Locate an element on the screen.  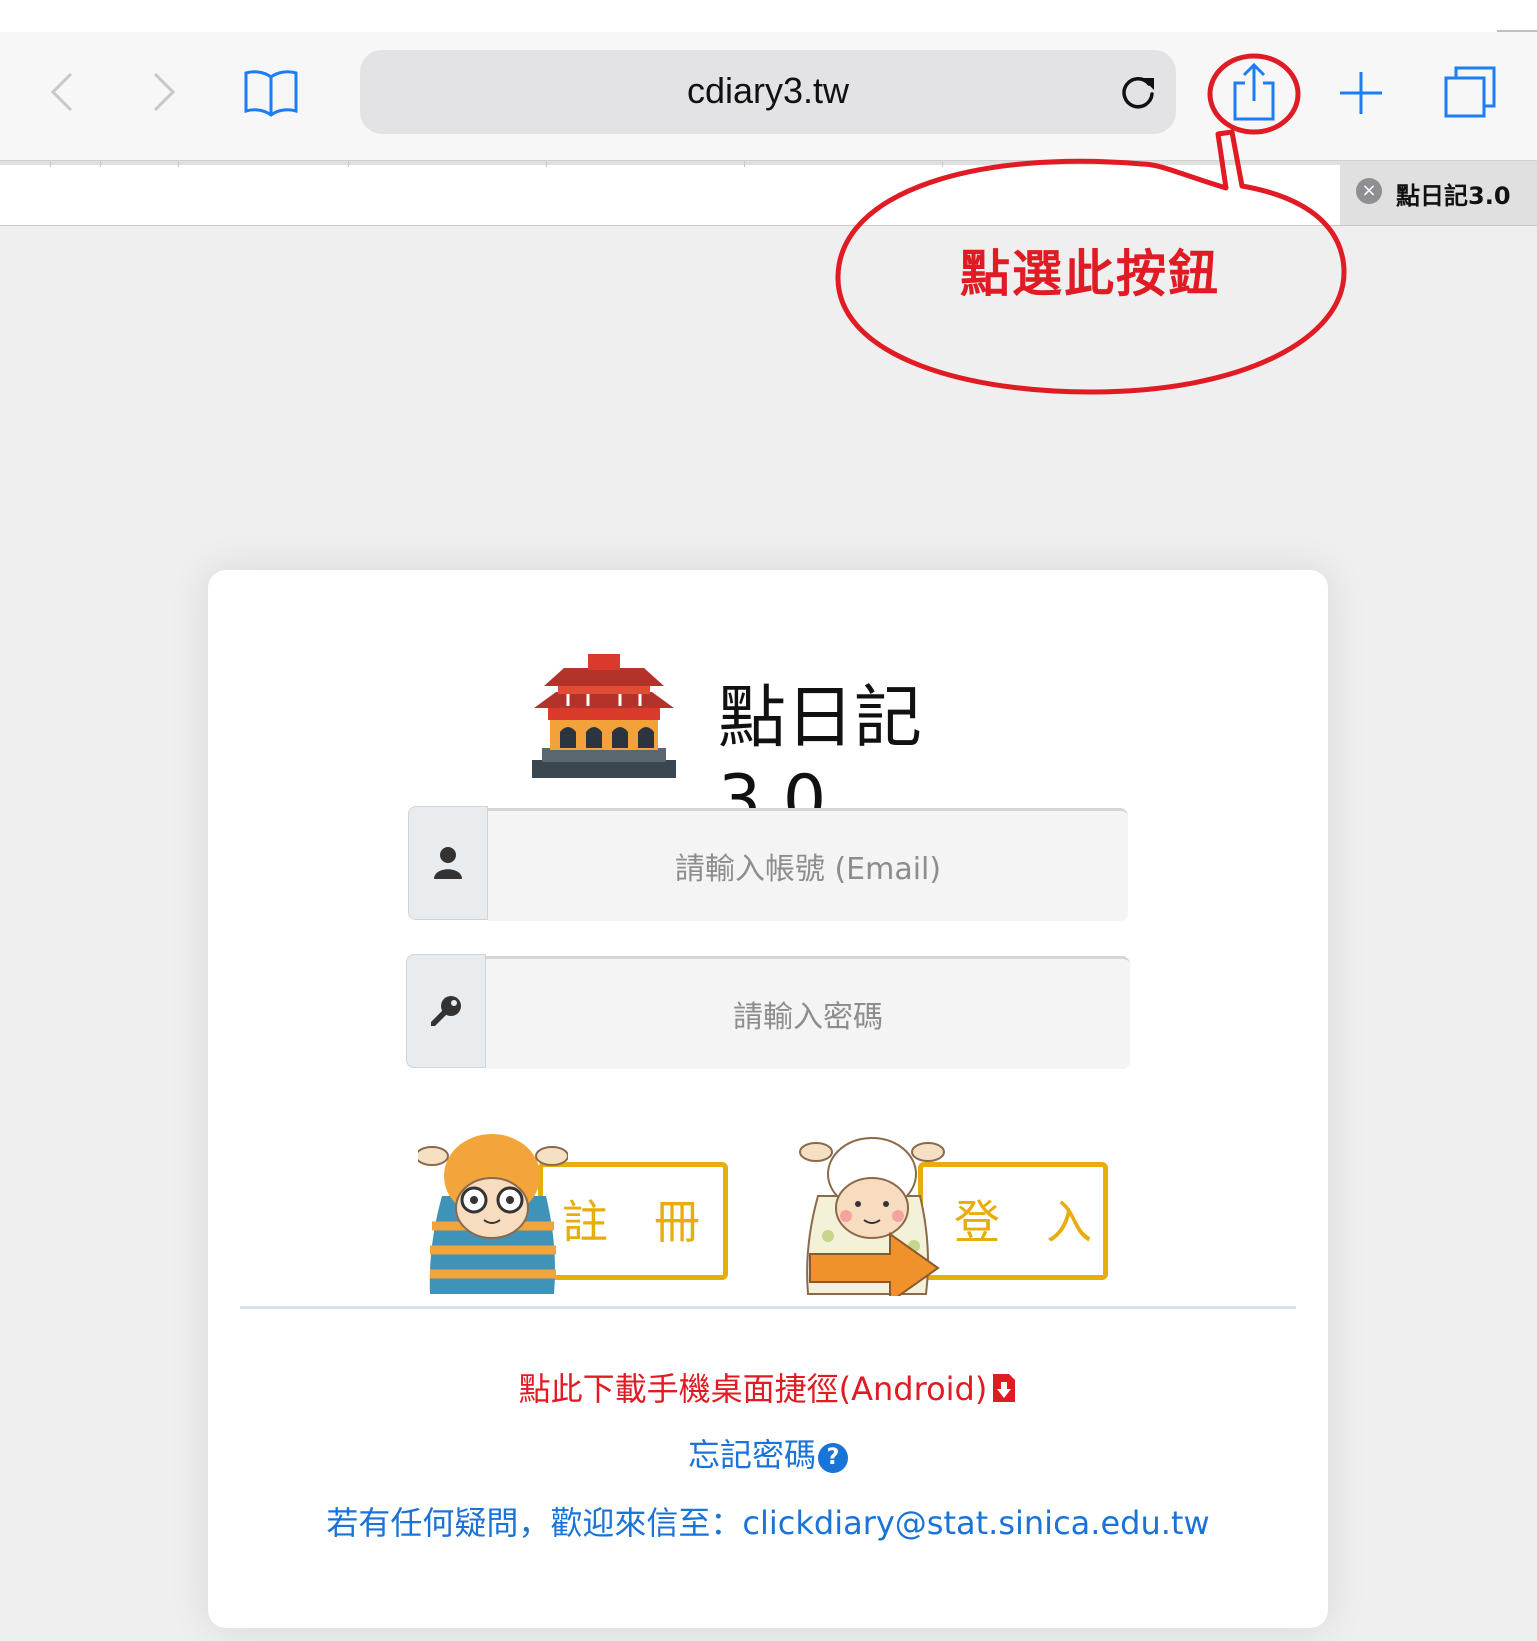
android-shortcut-link: 點此下載手機桌面捷徑(Android) is located at coordinates (768, 1387).